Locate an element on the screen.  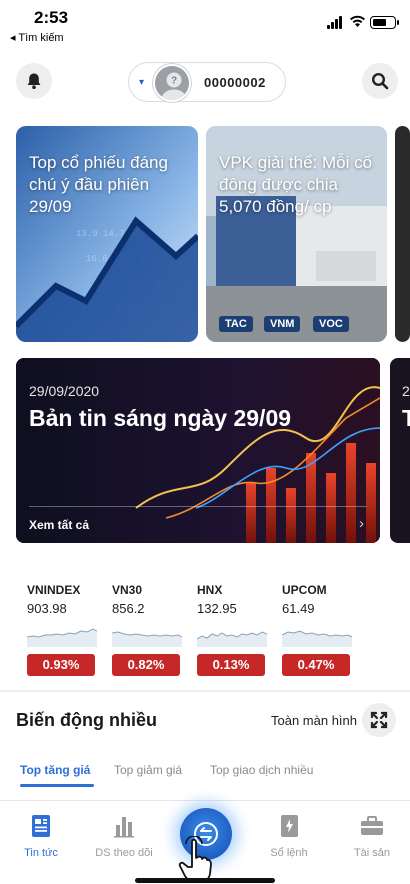
bulletin-title: Bản tin sáng ngày 29/09 is located at coordinates (160, 418).